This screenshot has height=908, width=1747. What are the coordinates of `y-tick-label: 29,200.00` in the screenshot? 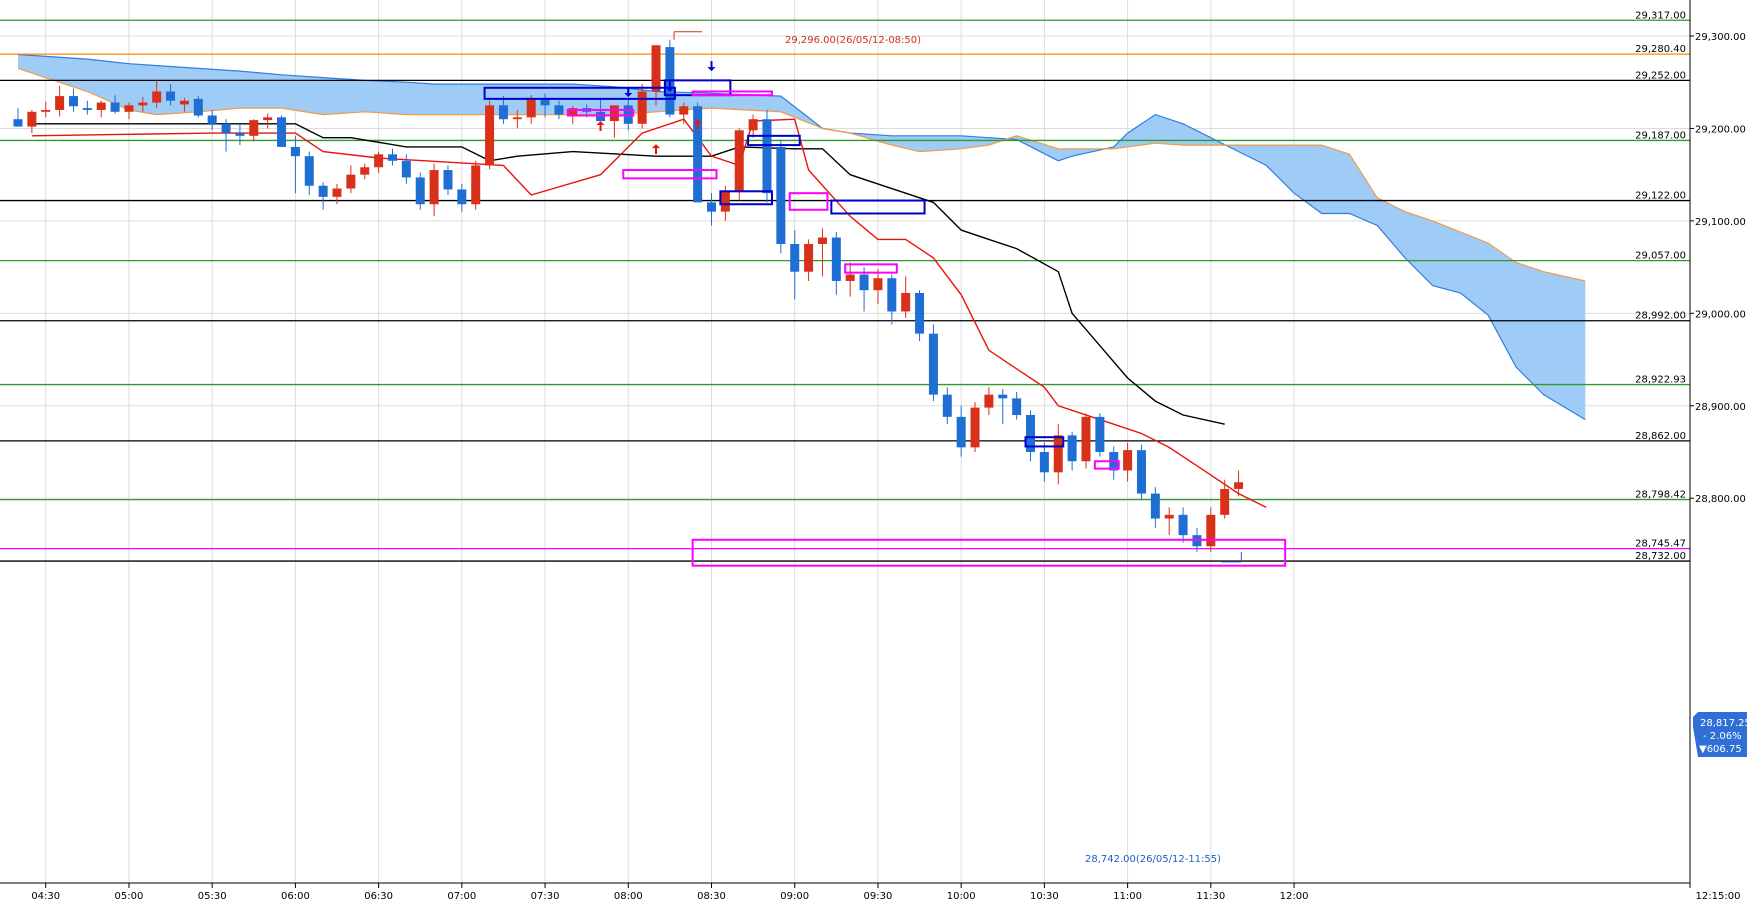 It's located at (1720, 129).